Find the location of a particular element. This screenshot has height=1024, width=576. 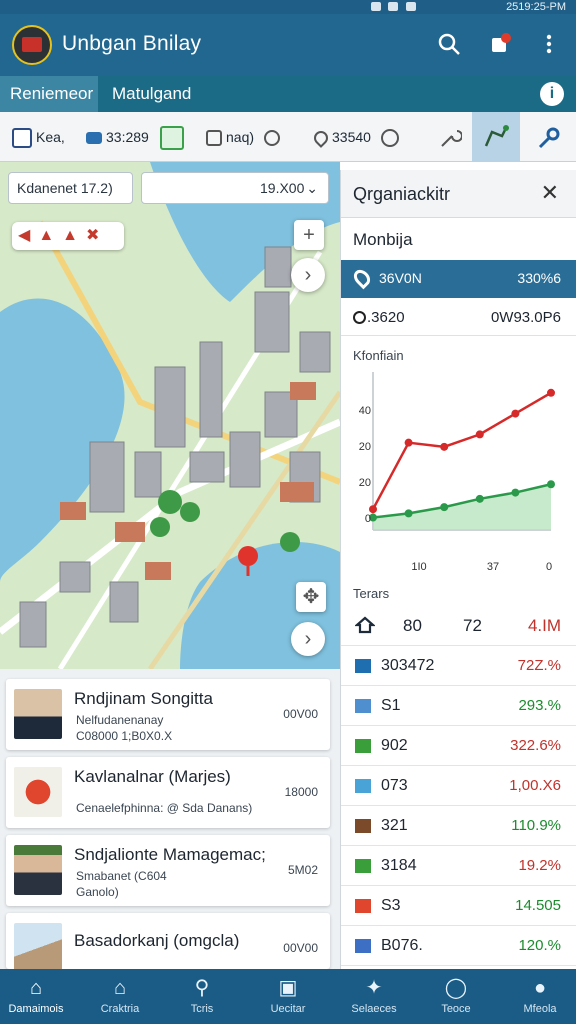

flower-icon is located at coordinates (38, 792).